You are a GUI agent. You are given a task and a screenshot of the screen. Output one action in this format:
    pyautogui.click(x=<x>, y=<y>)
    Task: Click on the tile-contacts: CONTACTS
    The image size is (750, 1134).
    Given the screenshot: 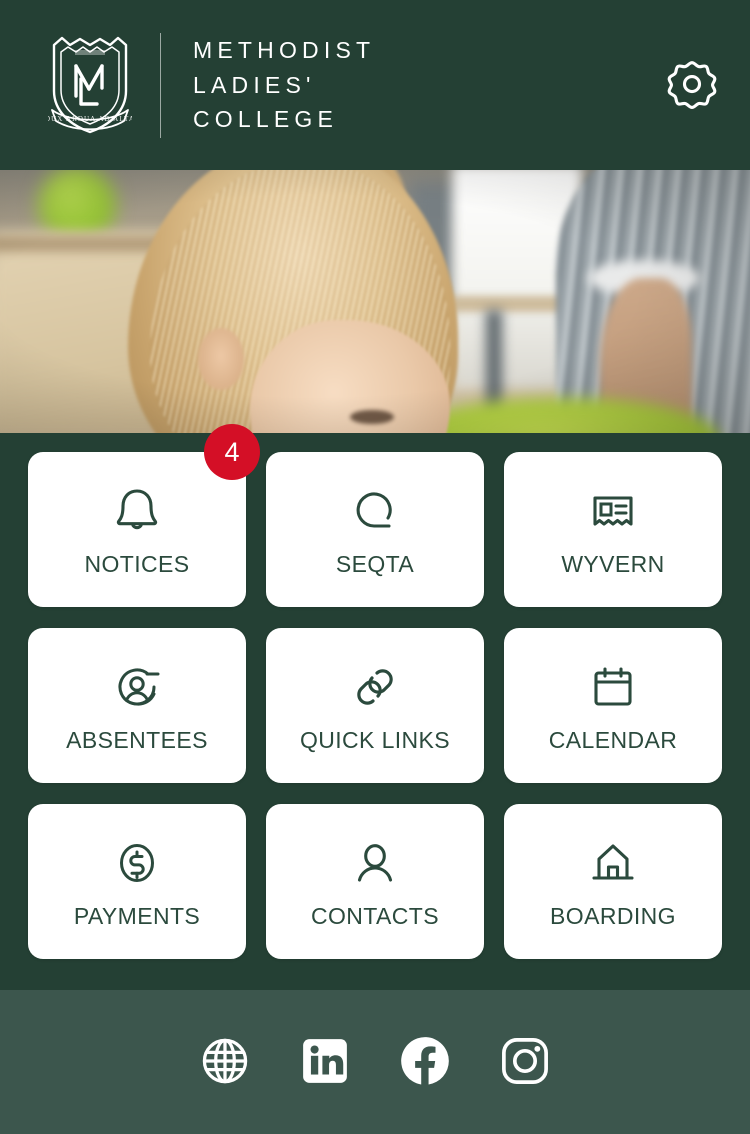 What is the action you would take?
    pyautogui.click(x=375, y=881)
    